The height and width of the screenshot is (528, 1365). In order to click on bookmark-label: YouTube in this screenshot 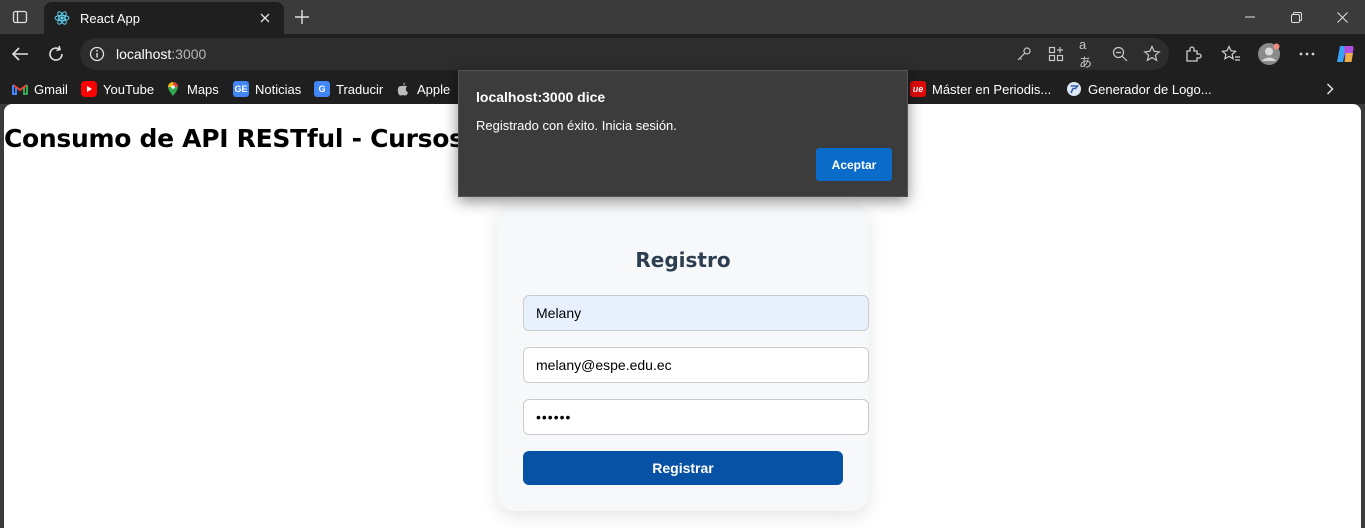, I will do `click(129, 89)`.